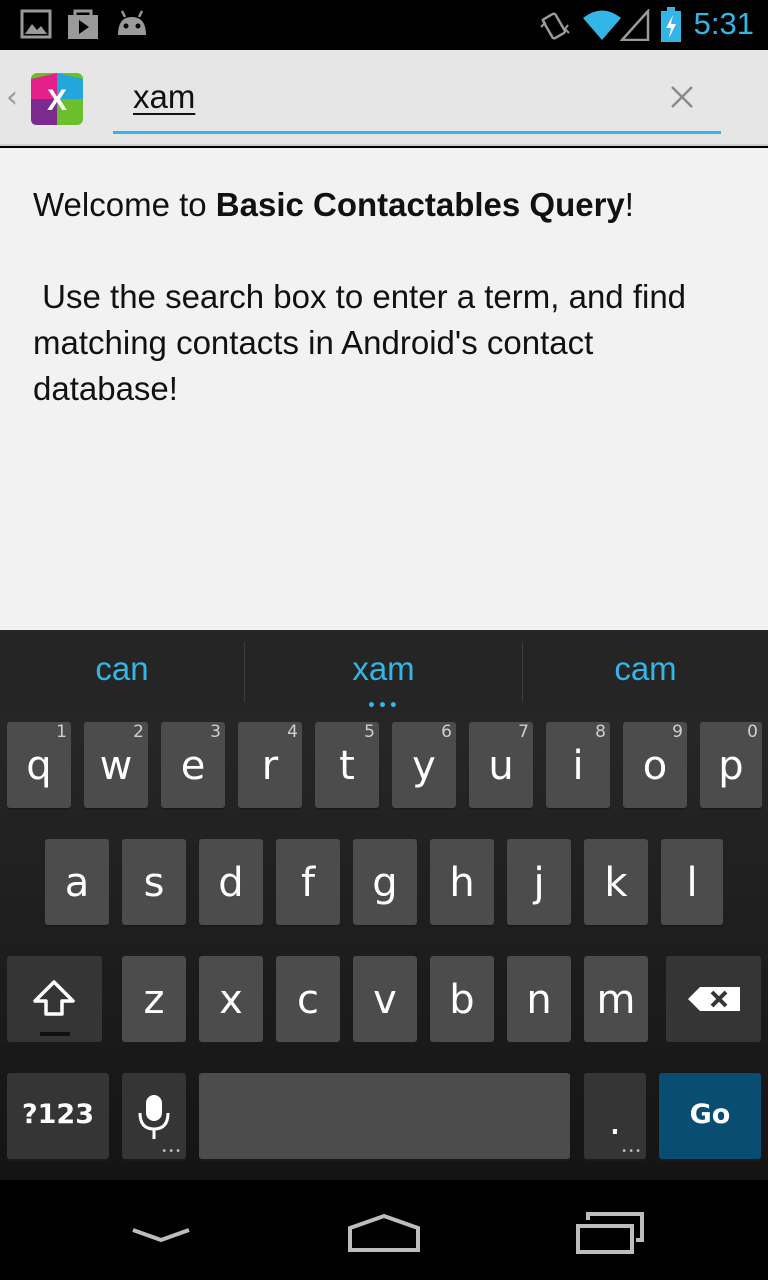  I want to click on welcome-prefix: Welcome to, so click(124, 204).